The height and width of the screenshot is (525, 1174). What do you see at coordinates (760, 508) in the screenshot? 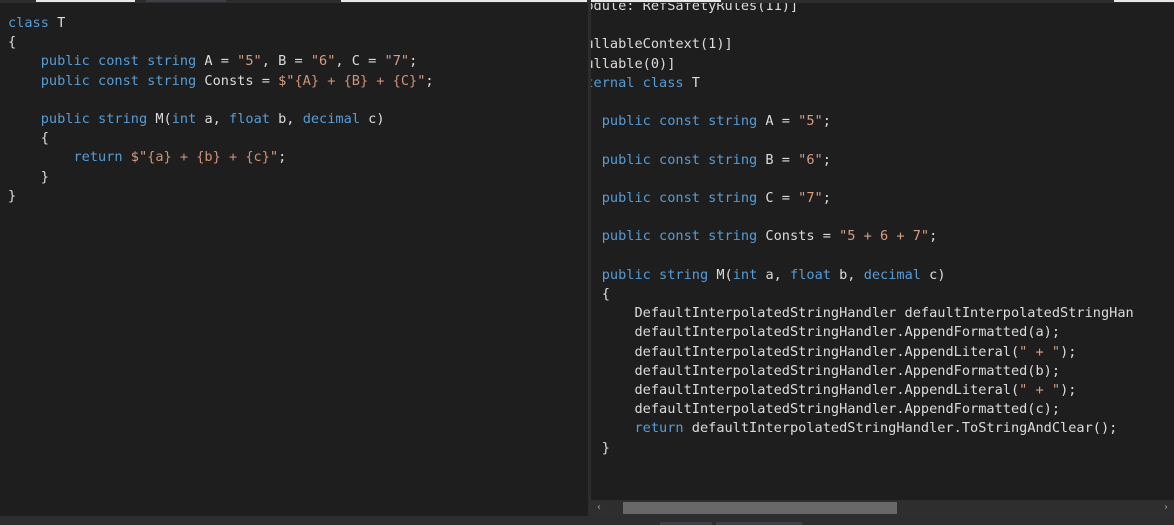
I see `scrollbar-thumb` at bounding box center [760, 508].